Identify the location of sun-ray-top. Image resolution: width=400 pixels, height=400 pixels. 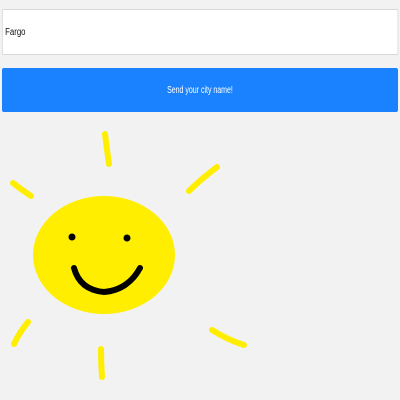
(107, 149).